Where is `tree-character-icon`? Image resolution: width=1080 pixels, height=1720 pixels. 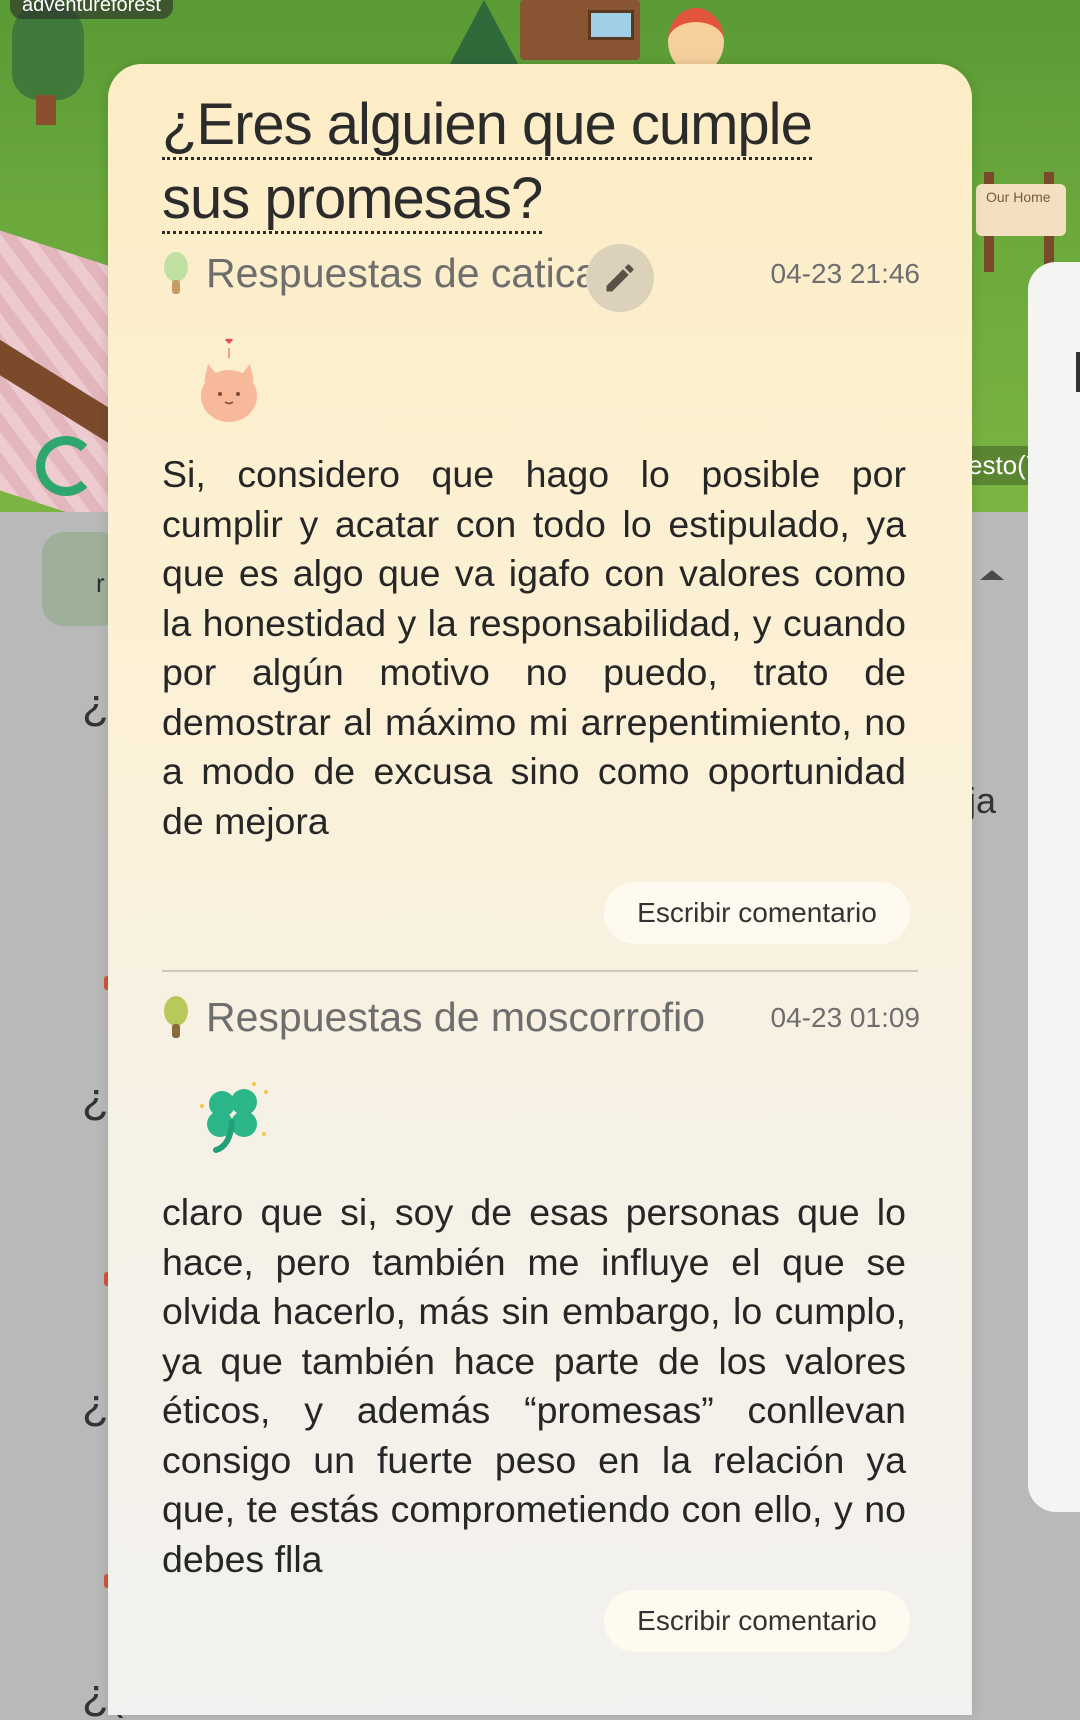
tree-character-icon is located at coordinates (175, 1018).